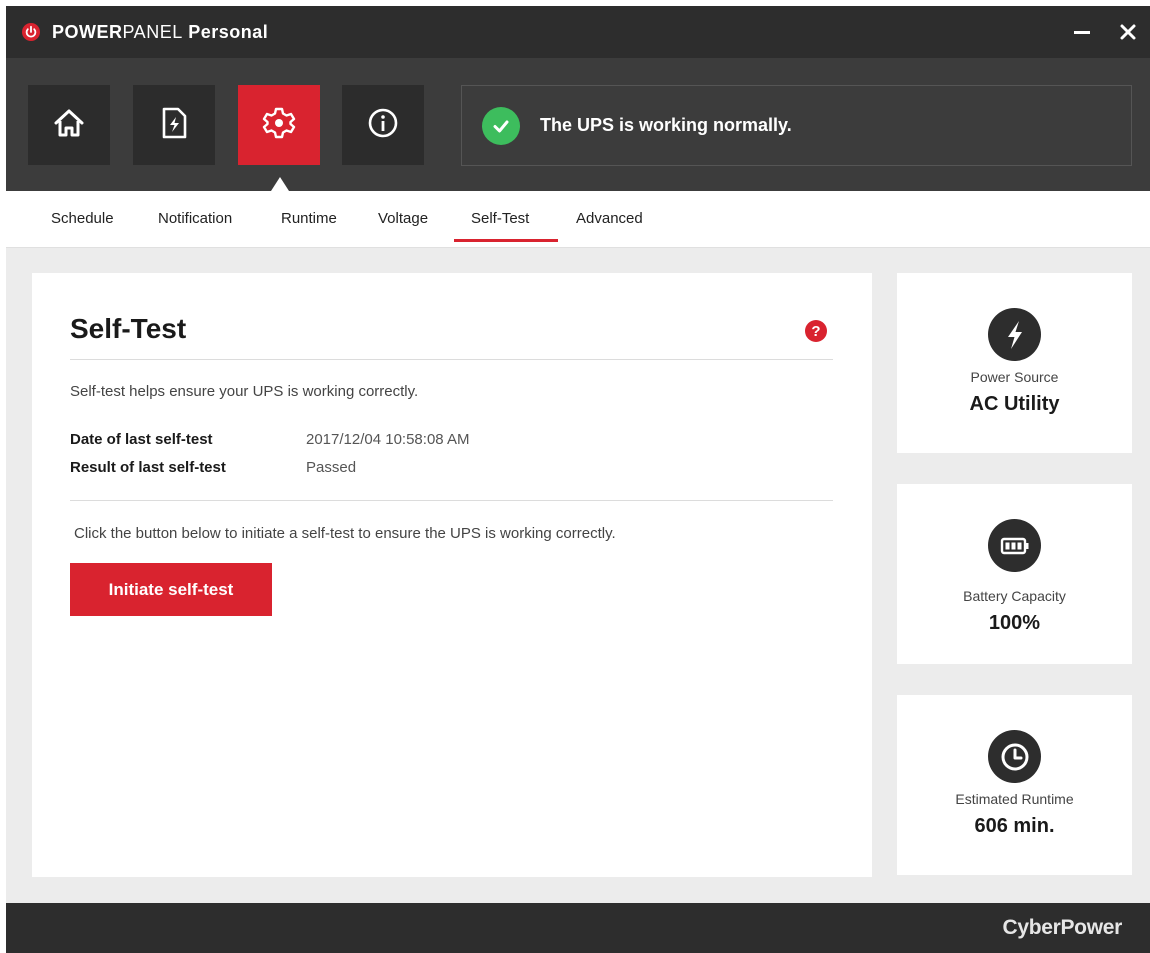  Describe the element at coordinates (501, 125) in the screenshot. I see `check-circle-icon` at that location.